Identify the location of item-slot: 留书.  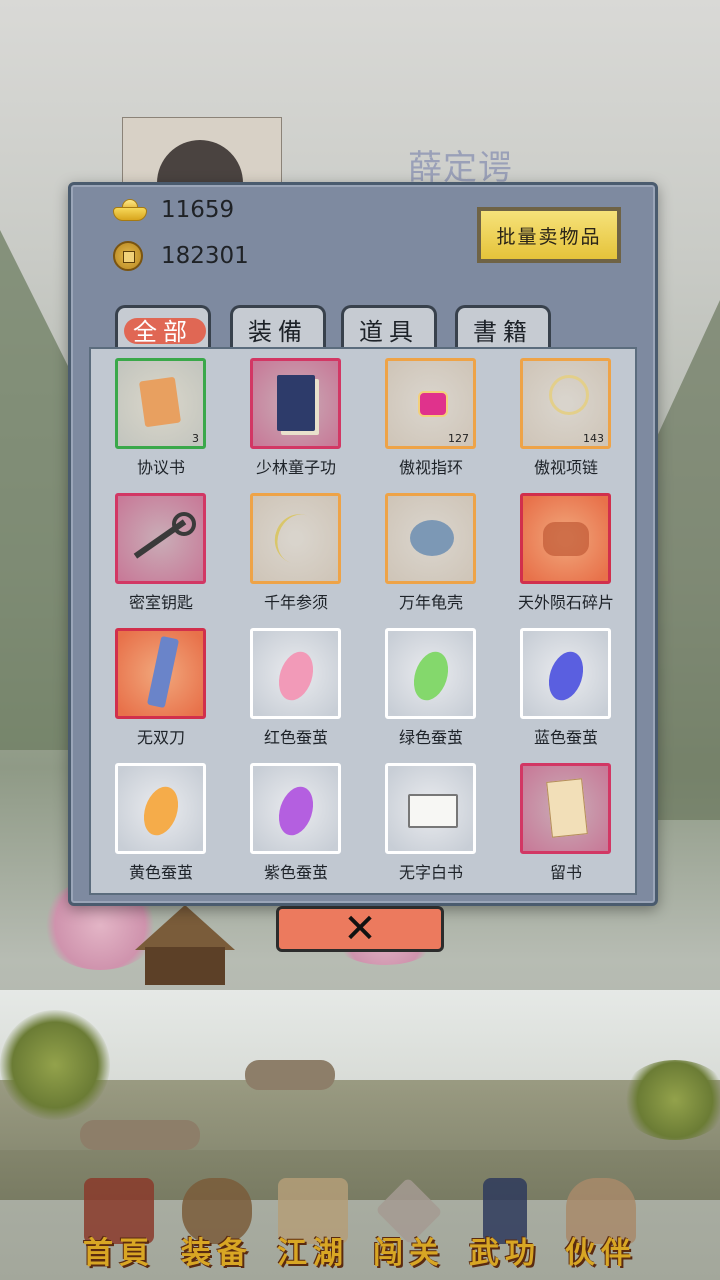
(556, 820).